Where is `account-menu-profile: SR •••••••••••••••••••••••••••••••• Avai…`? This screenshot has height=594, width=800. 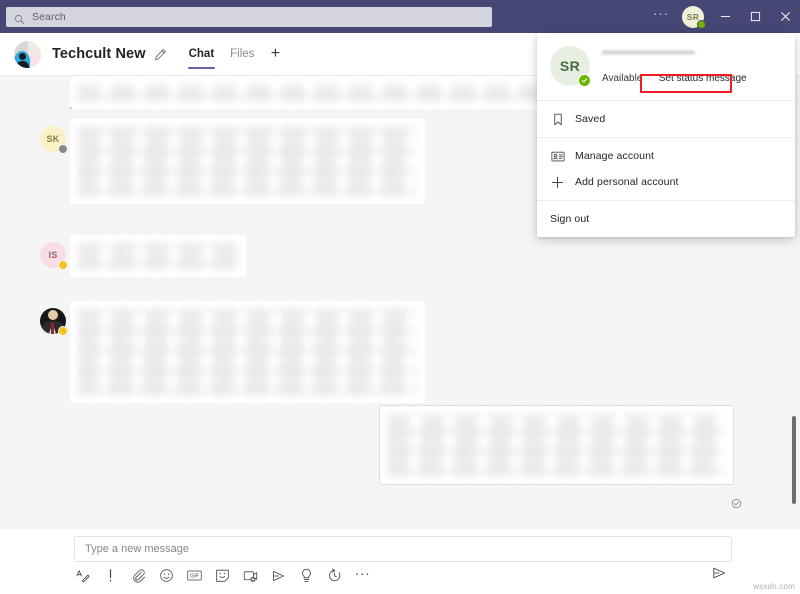
account-menu-profile: SR •••••••••••••••••••••••••••••••• Avai… is located at coordinates (666, 67).